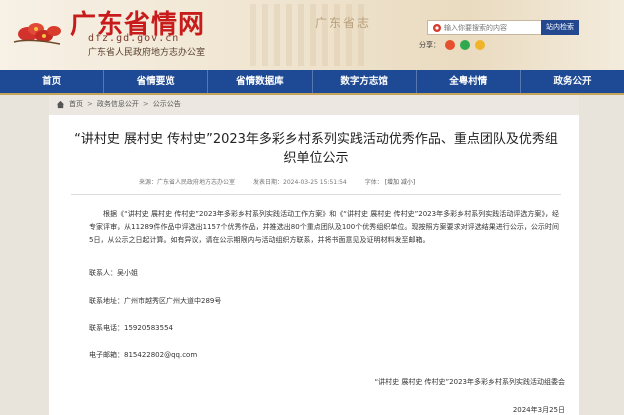  What do you see at coordinates (343, 23) in the screenshot?
I see `header-stamp: 广东省志` at bounding box center [343, 23].